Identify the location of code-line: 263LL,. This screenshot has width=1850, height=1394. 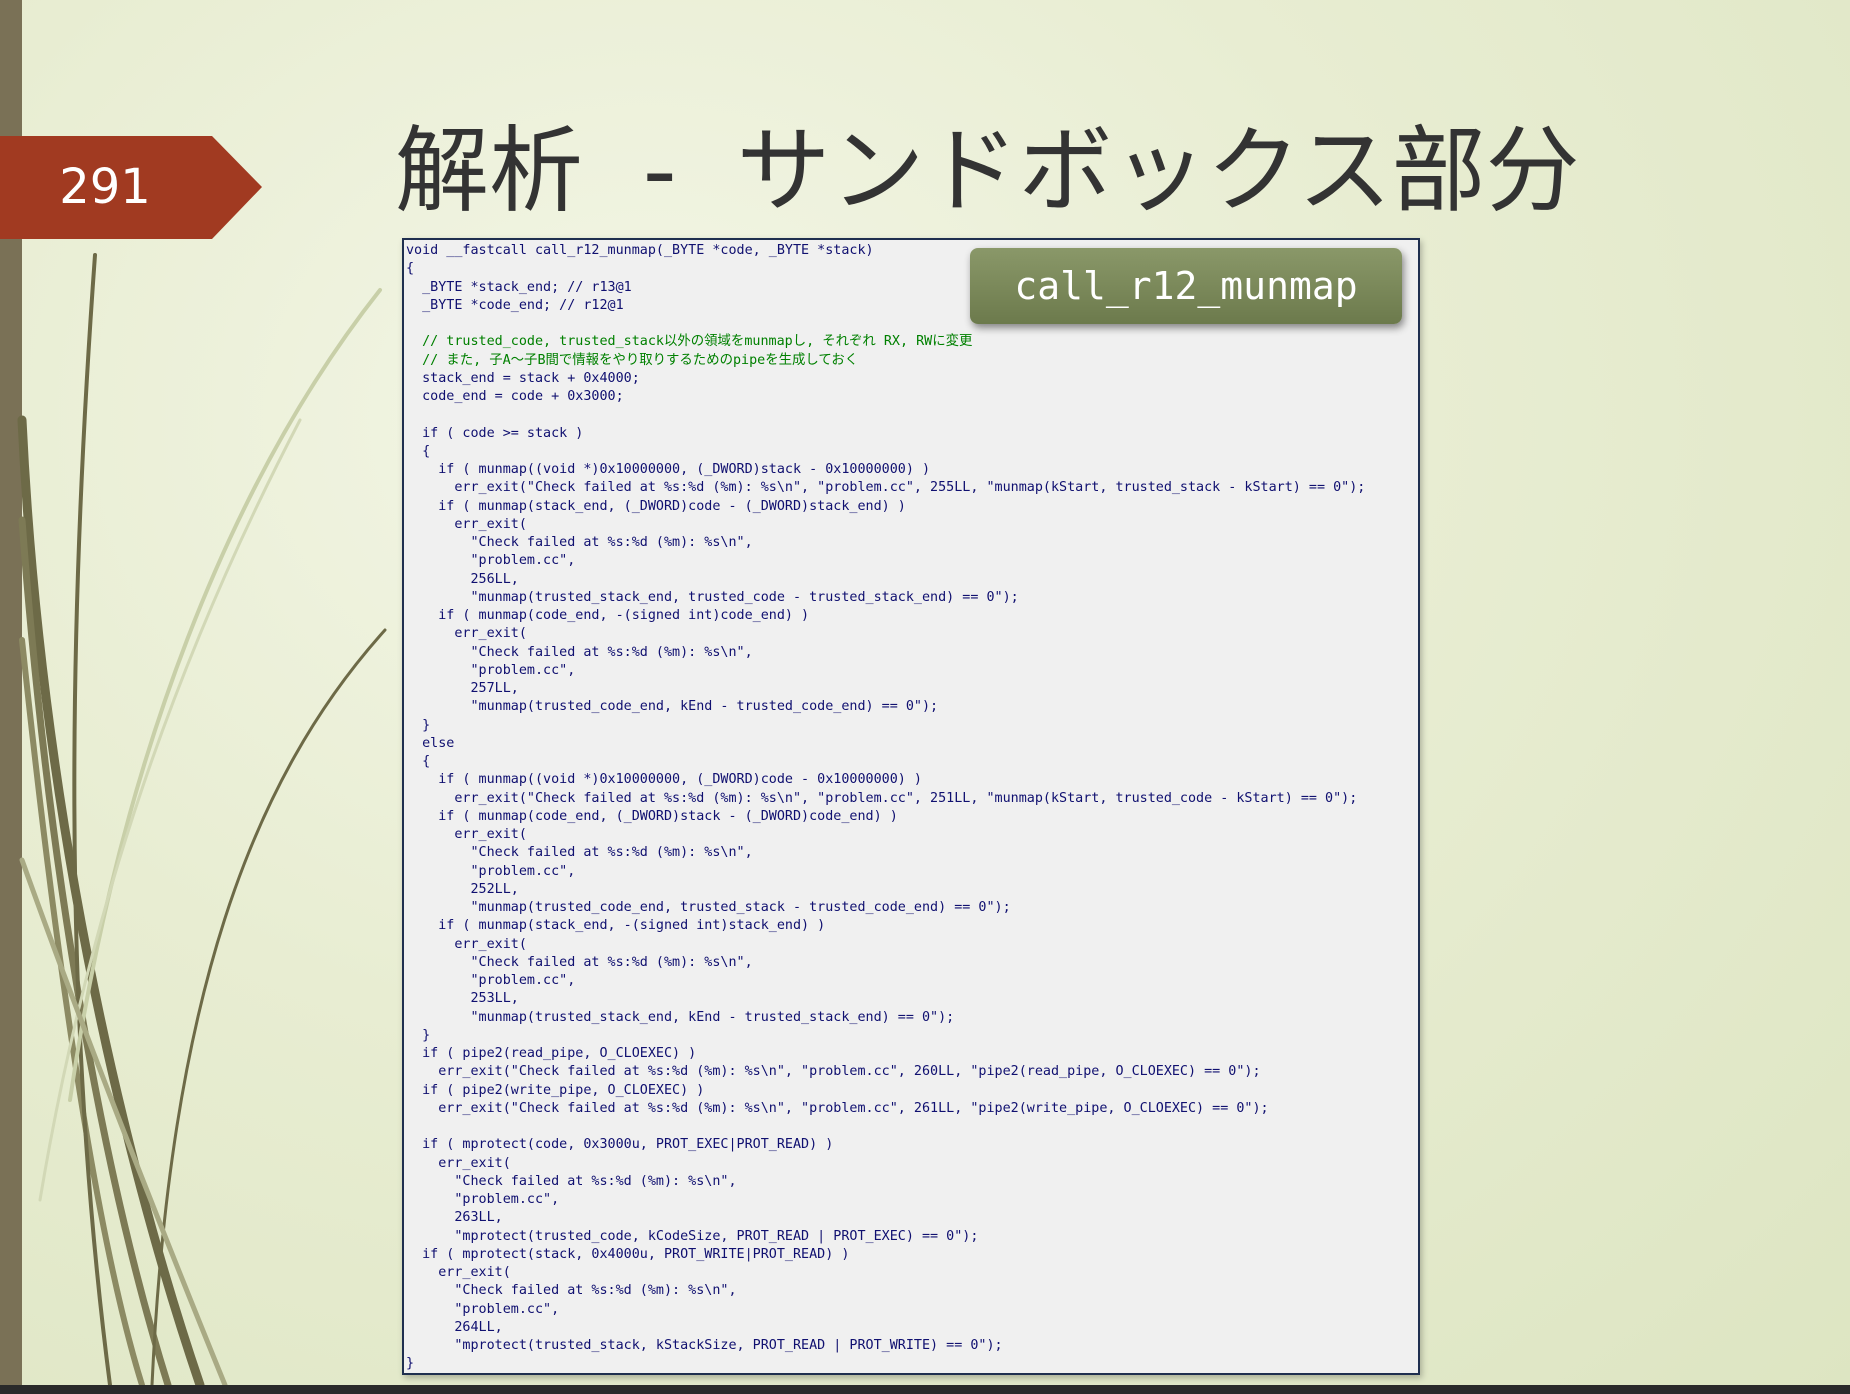
(454, 1218).